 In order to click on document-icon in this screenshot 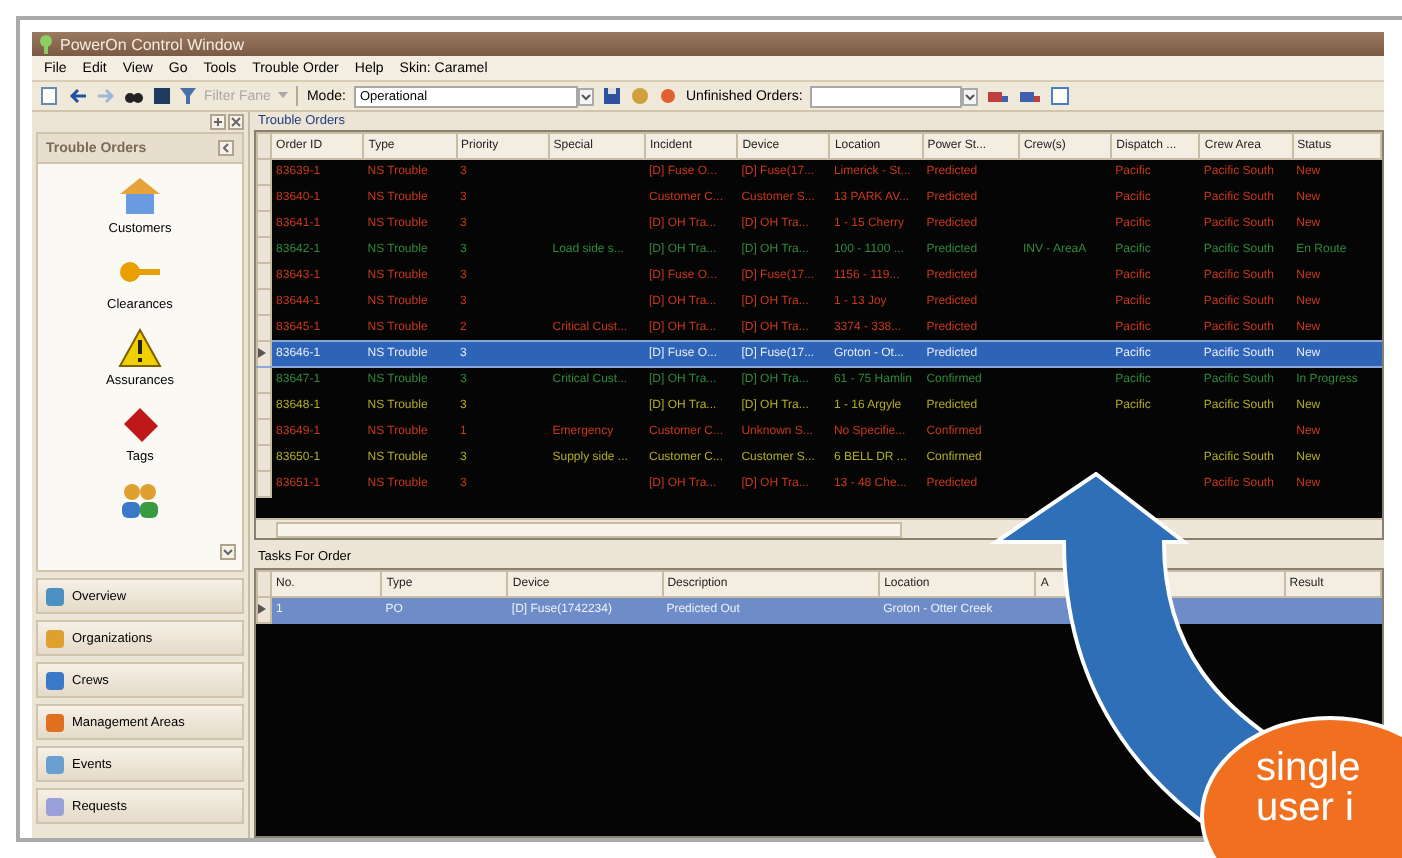, I will do `click(50, 96)`.